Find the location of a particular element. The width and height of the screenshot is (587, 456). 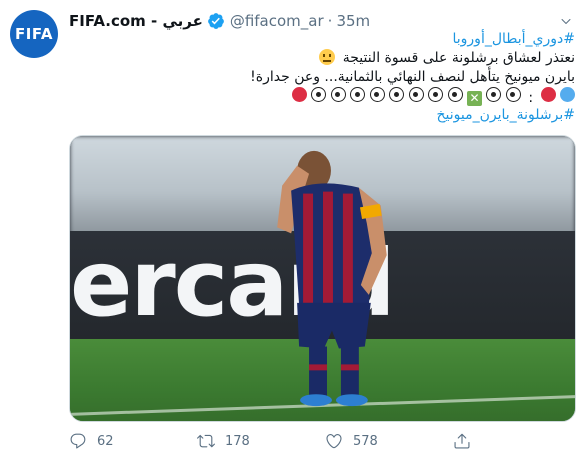

avatar: FIFA is located at coordinates (34, 34).